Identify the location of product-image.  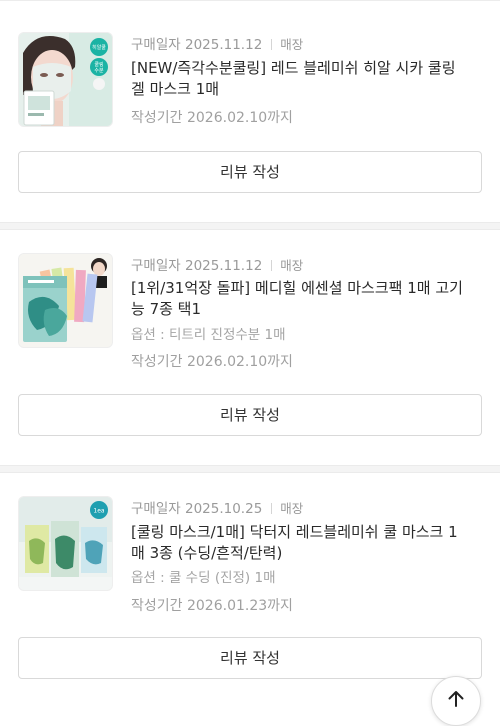
(65, 300).